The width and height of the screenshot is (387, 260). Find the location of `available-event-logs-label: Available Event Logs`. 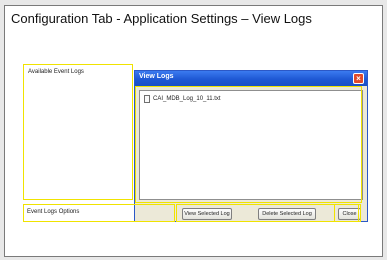

available-event-logs-label: Available Event Logs is located at coordinates (56, 72).